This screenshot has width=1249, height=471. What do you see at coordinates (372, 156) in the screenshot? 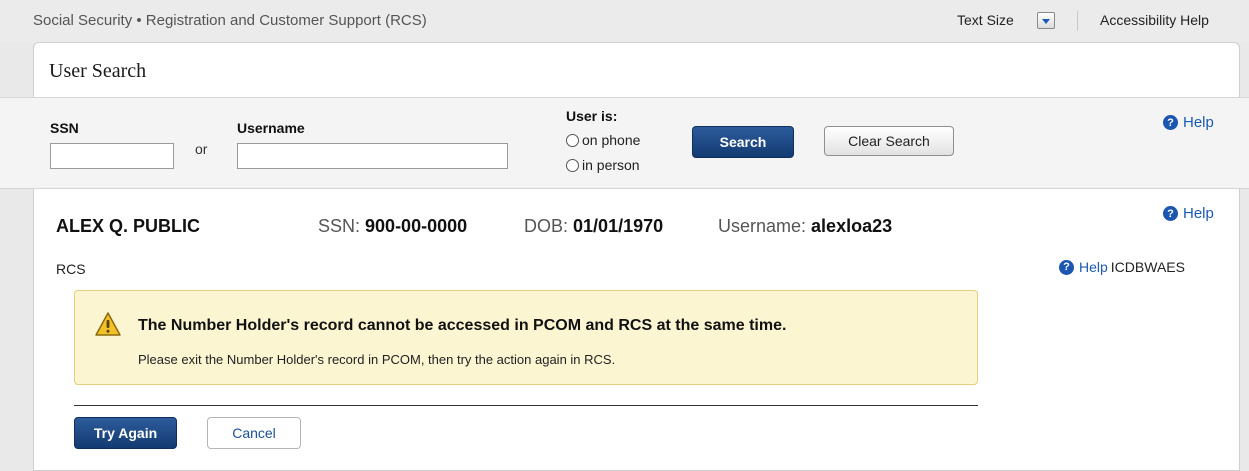
I see `username-input` at bounding box center [372, 156].